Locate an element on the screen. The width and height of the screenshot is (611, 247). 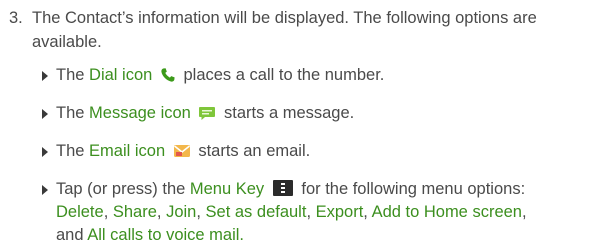
message-icon is located at coordinates (207, 116).